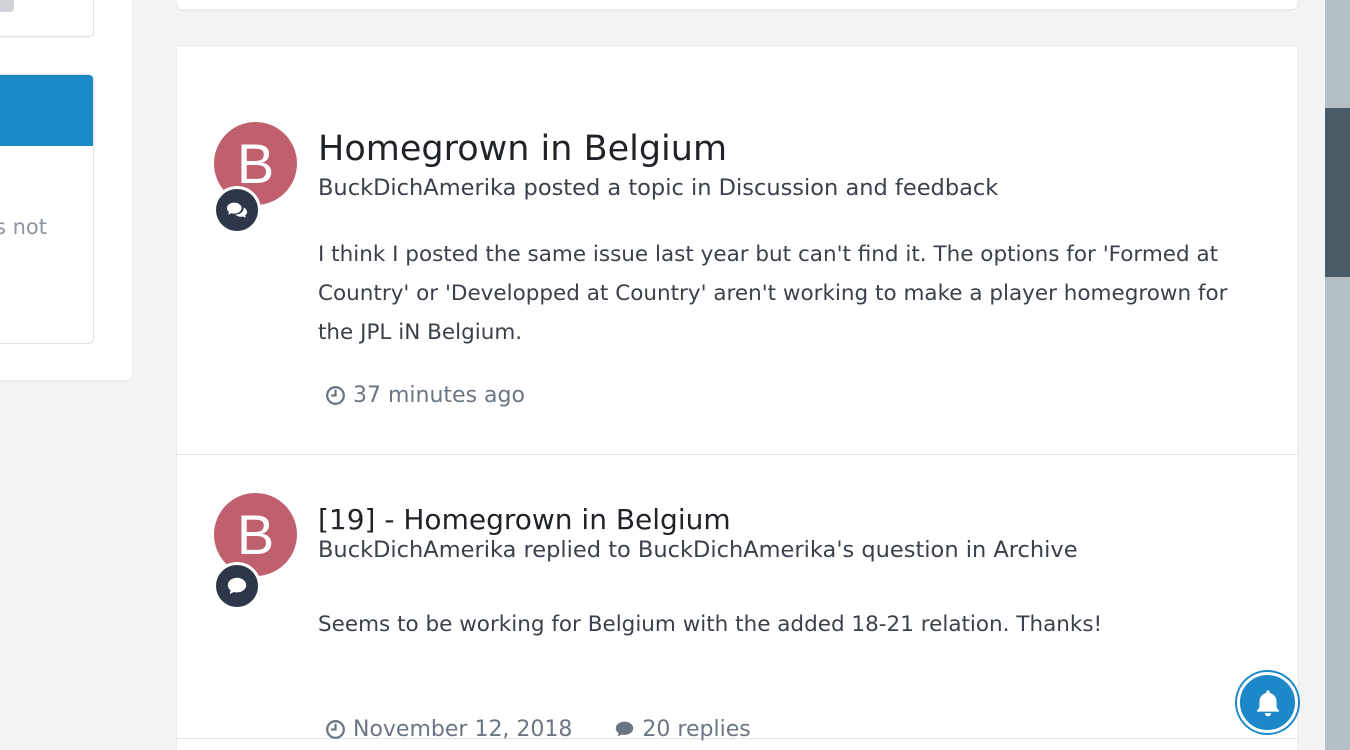 The width and height of the screenshot is (1350, 750). What do you see at coordinates (24, 227) in the screenshot?
I see `sidebar-widget-text: s not` at bounding box center [24, 227].